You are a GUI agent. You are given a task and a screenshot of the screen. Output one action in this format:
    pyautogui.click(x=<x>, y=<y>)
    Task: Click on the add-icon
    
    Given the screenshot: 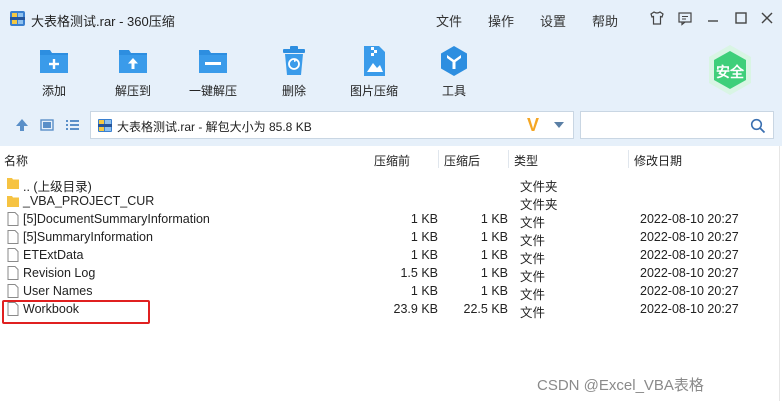 What is the action you would take?
    pyautogui.click(x=54, y=61)
    